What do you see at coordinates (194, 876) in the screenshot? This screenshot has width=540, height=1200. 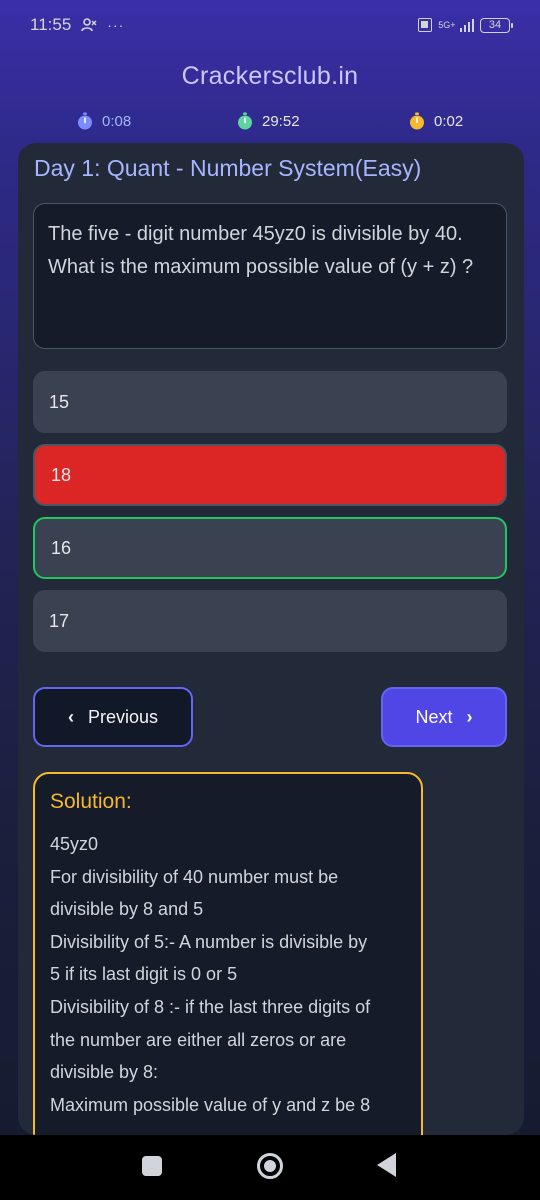 I see `solution-line: For divisibility of 40 number must be` at bounding box center [194, 876].